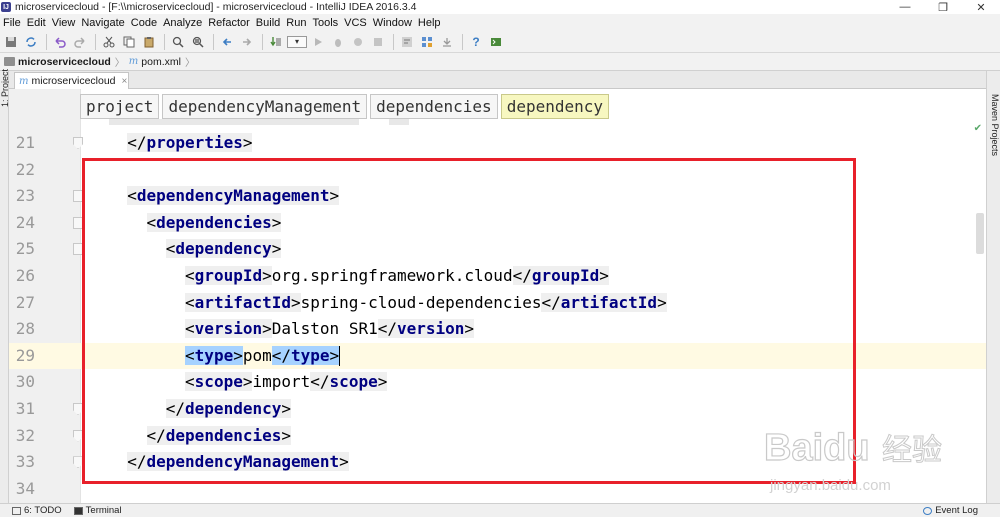 The width and height of the screenshot is (1000, 517). I want to click on editor-tab: m microservicecloud ×, so click(71, 80).